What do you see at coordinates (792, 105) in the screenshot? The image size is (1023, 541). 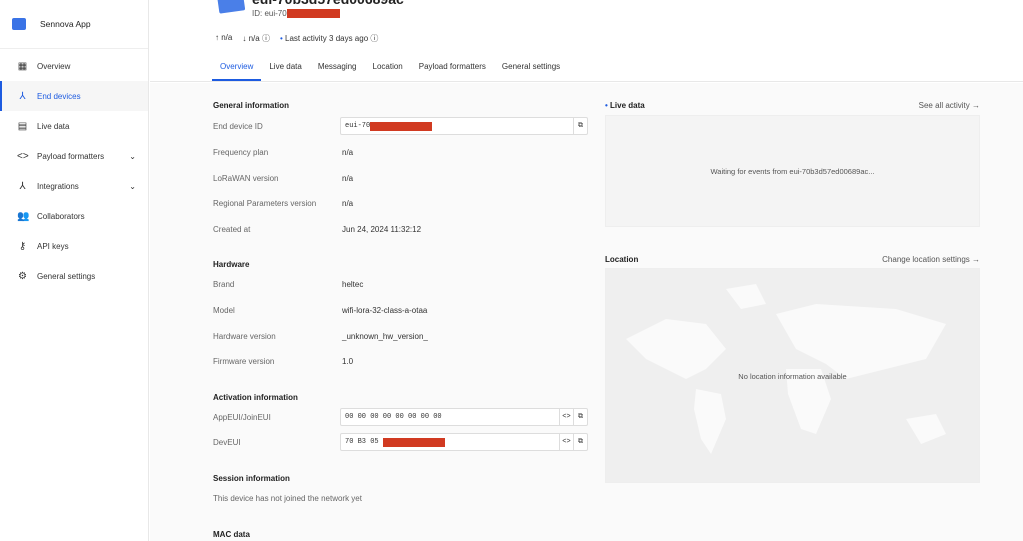 I see `live-data-header: • Live data See all activity →` at bounding box center [792, 105].